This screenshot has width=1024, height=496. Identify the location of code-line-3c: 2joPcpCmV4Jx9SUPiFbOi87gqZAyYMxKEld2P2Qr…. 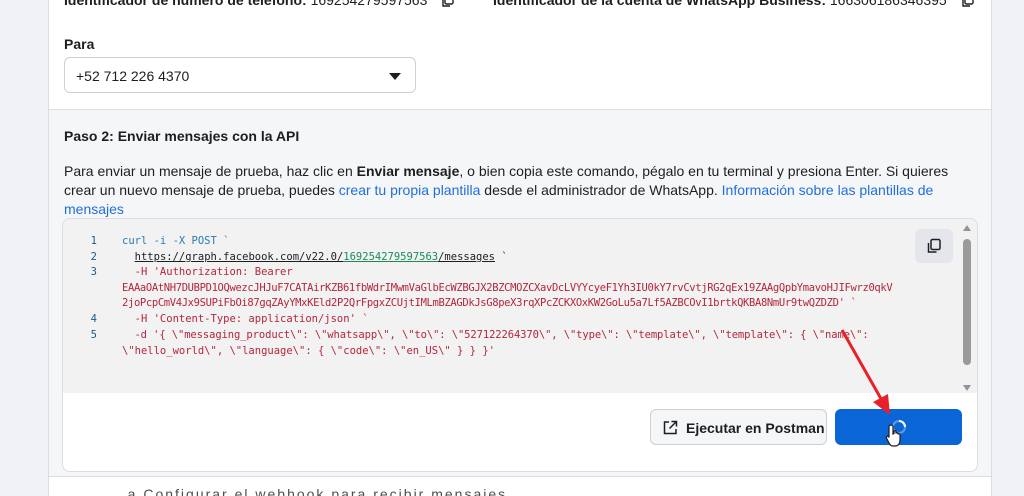
(489, 303).